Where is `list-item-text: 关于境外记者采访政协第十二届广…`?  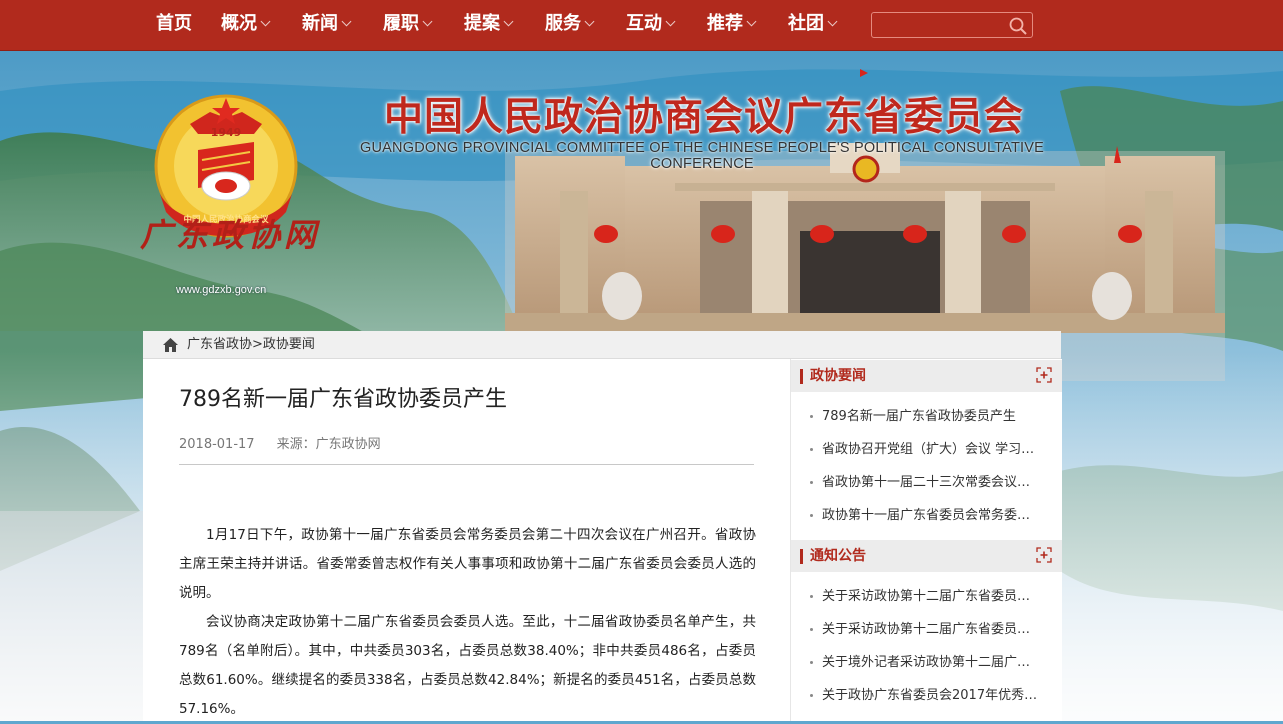 list-item-text: 关于境外记者采访政协第十二届广… is located at coordinates (926, 662).